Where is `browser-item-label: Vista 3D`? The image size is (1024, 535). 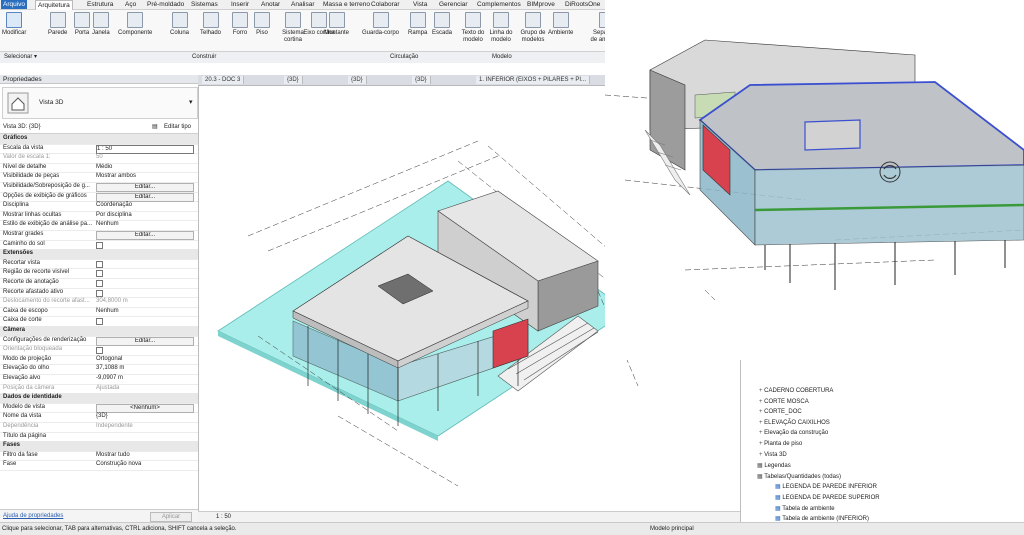
browser-item-label: Vista 3D is located at coordinates (775, 454).